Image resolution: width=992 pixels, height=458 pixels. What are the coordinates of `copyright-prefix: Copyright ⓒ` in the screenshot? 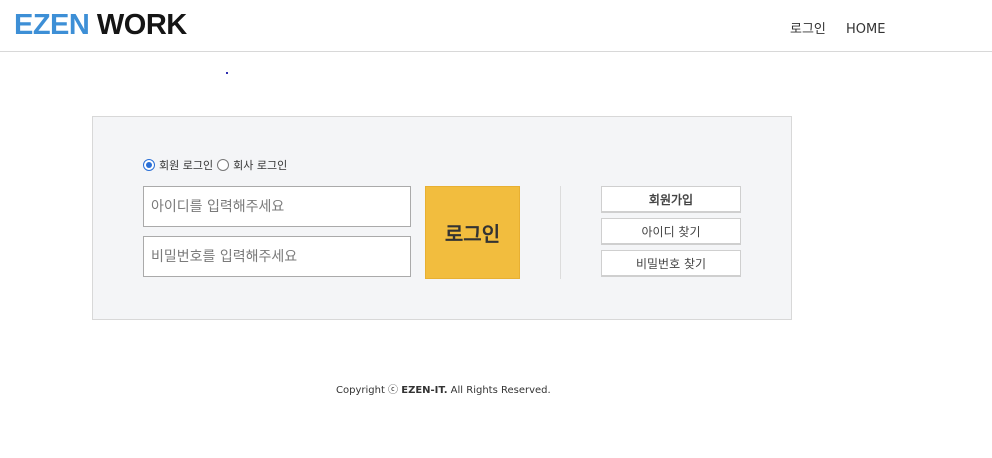 It's located at (369, 390).